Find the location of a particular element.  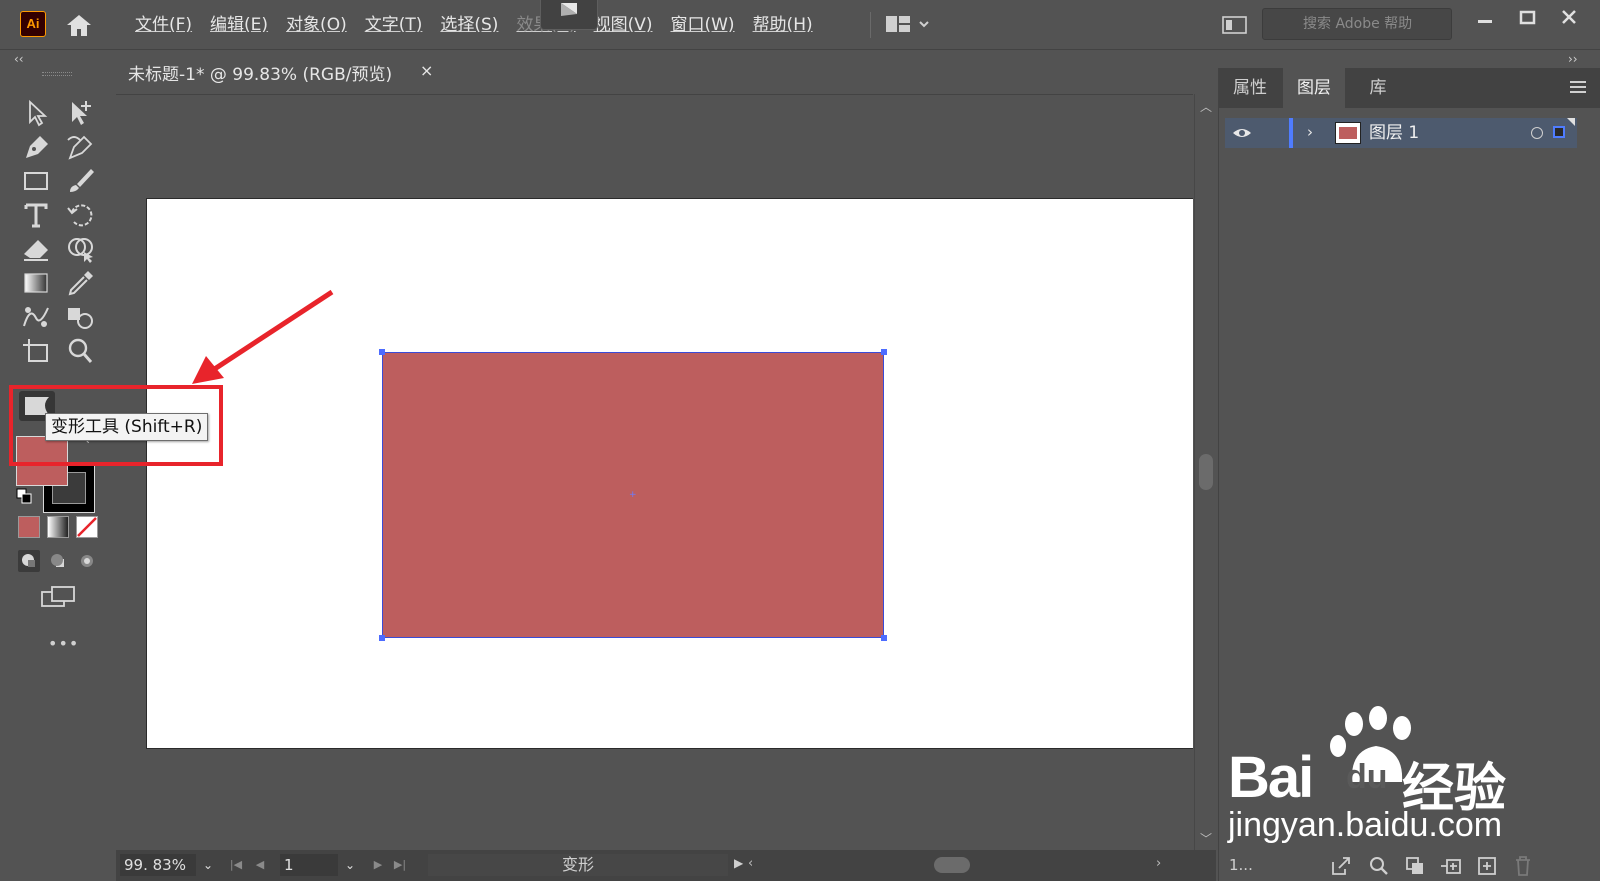

center-point: + is located at coordinates (633, 495).